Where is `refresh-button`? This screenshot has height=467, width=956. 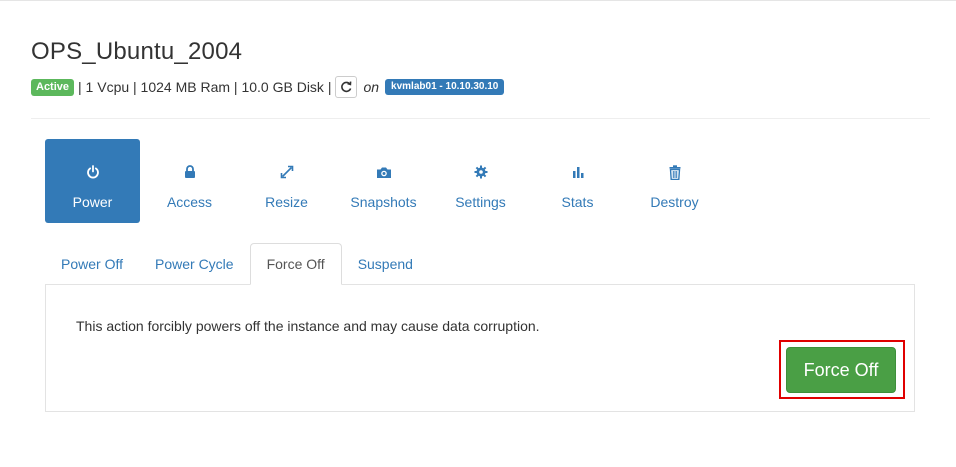
refresh-button is located at coordinates (346, 87).